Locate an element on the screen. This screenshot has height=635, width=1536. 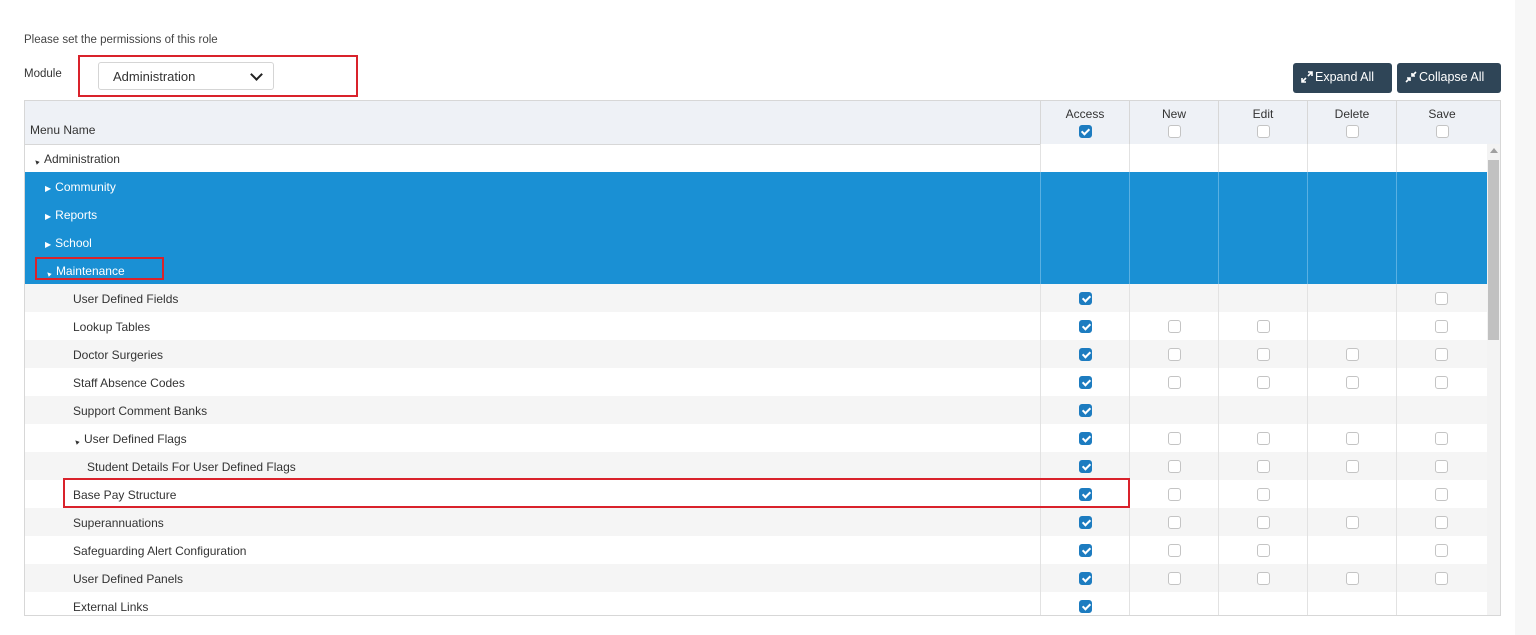
scroll-up-icon is located at coordinates (1494, 150).